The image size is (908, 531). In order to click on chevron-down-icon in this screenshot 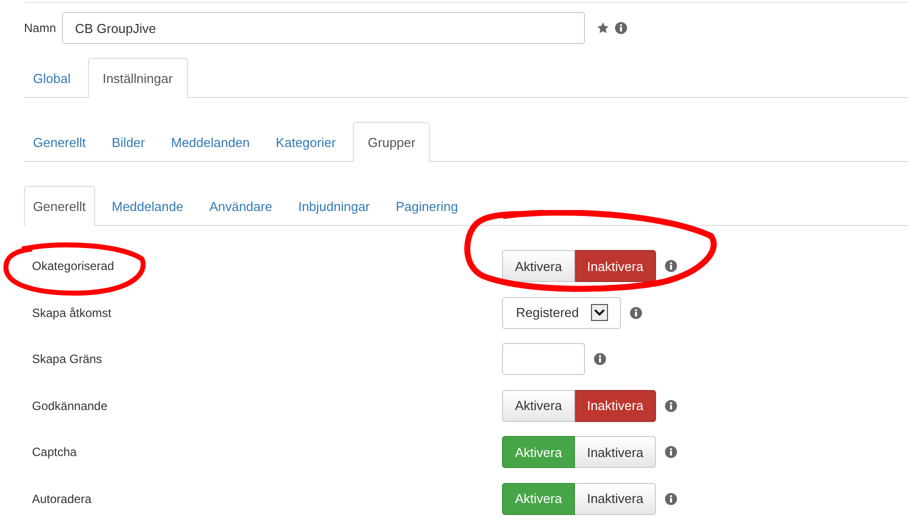, I will do `click(599, 313)`.